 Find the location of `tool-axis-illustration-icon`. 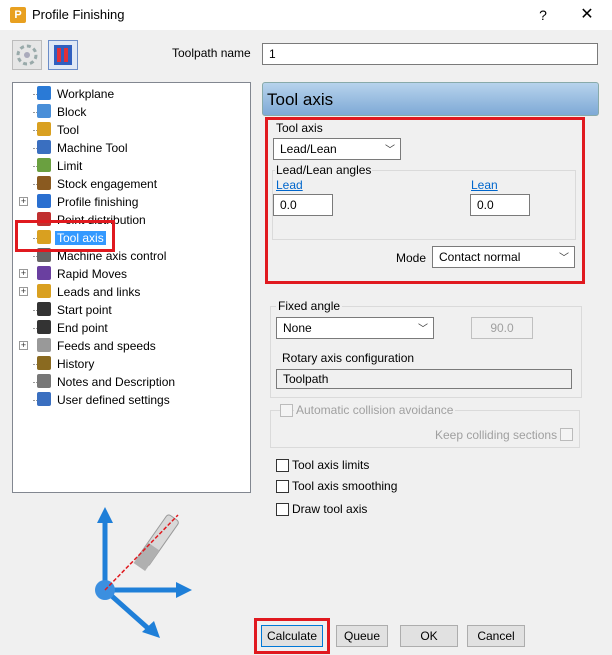

tool-axis-illustration-icon is located at coordinates (143, 572).